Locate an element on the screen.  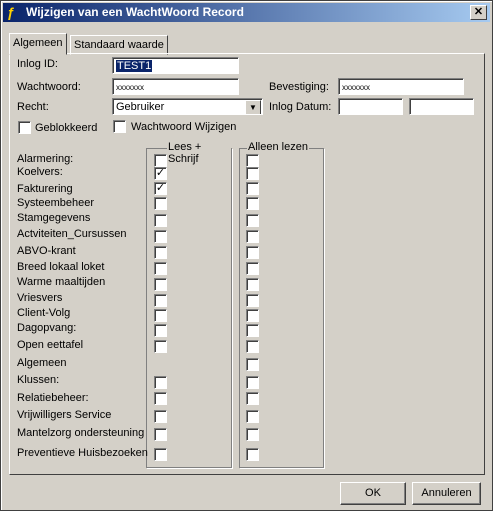
window-title: Wijzigen van een WachtWoord Record is located at coordinates (135, 12).